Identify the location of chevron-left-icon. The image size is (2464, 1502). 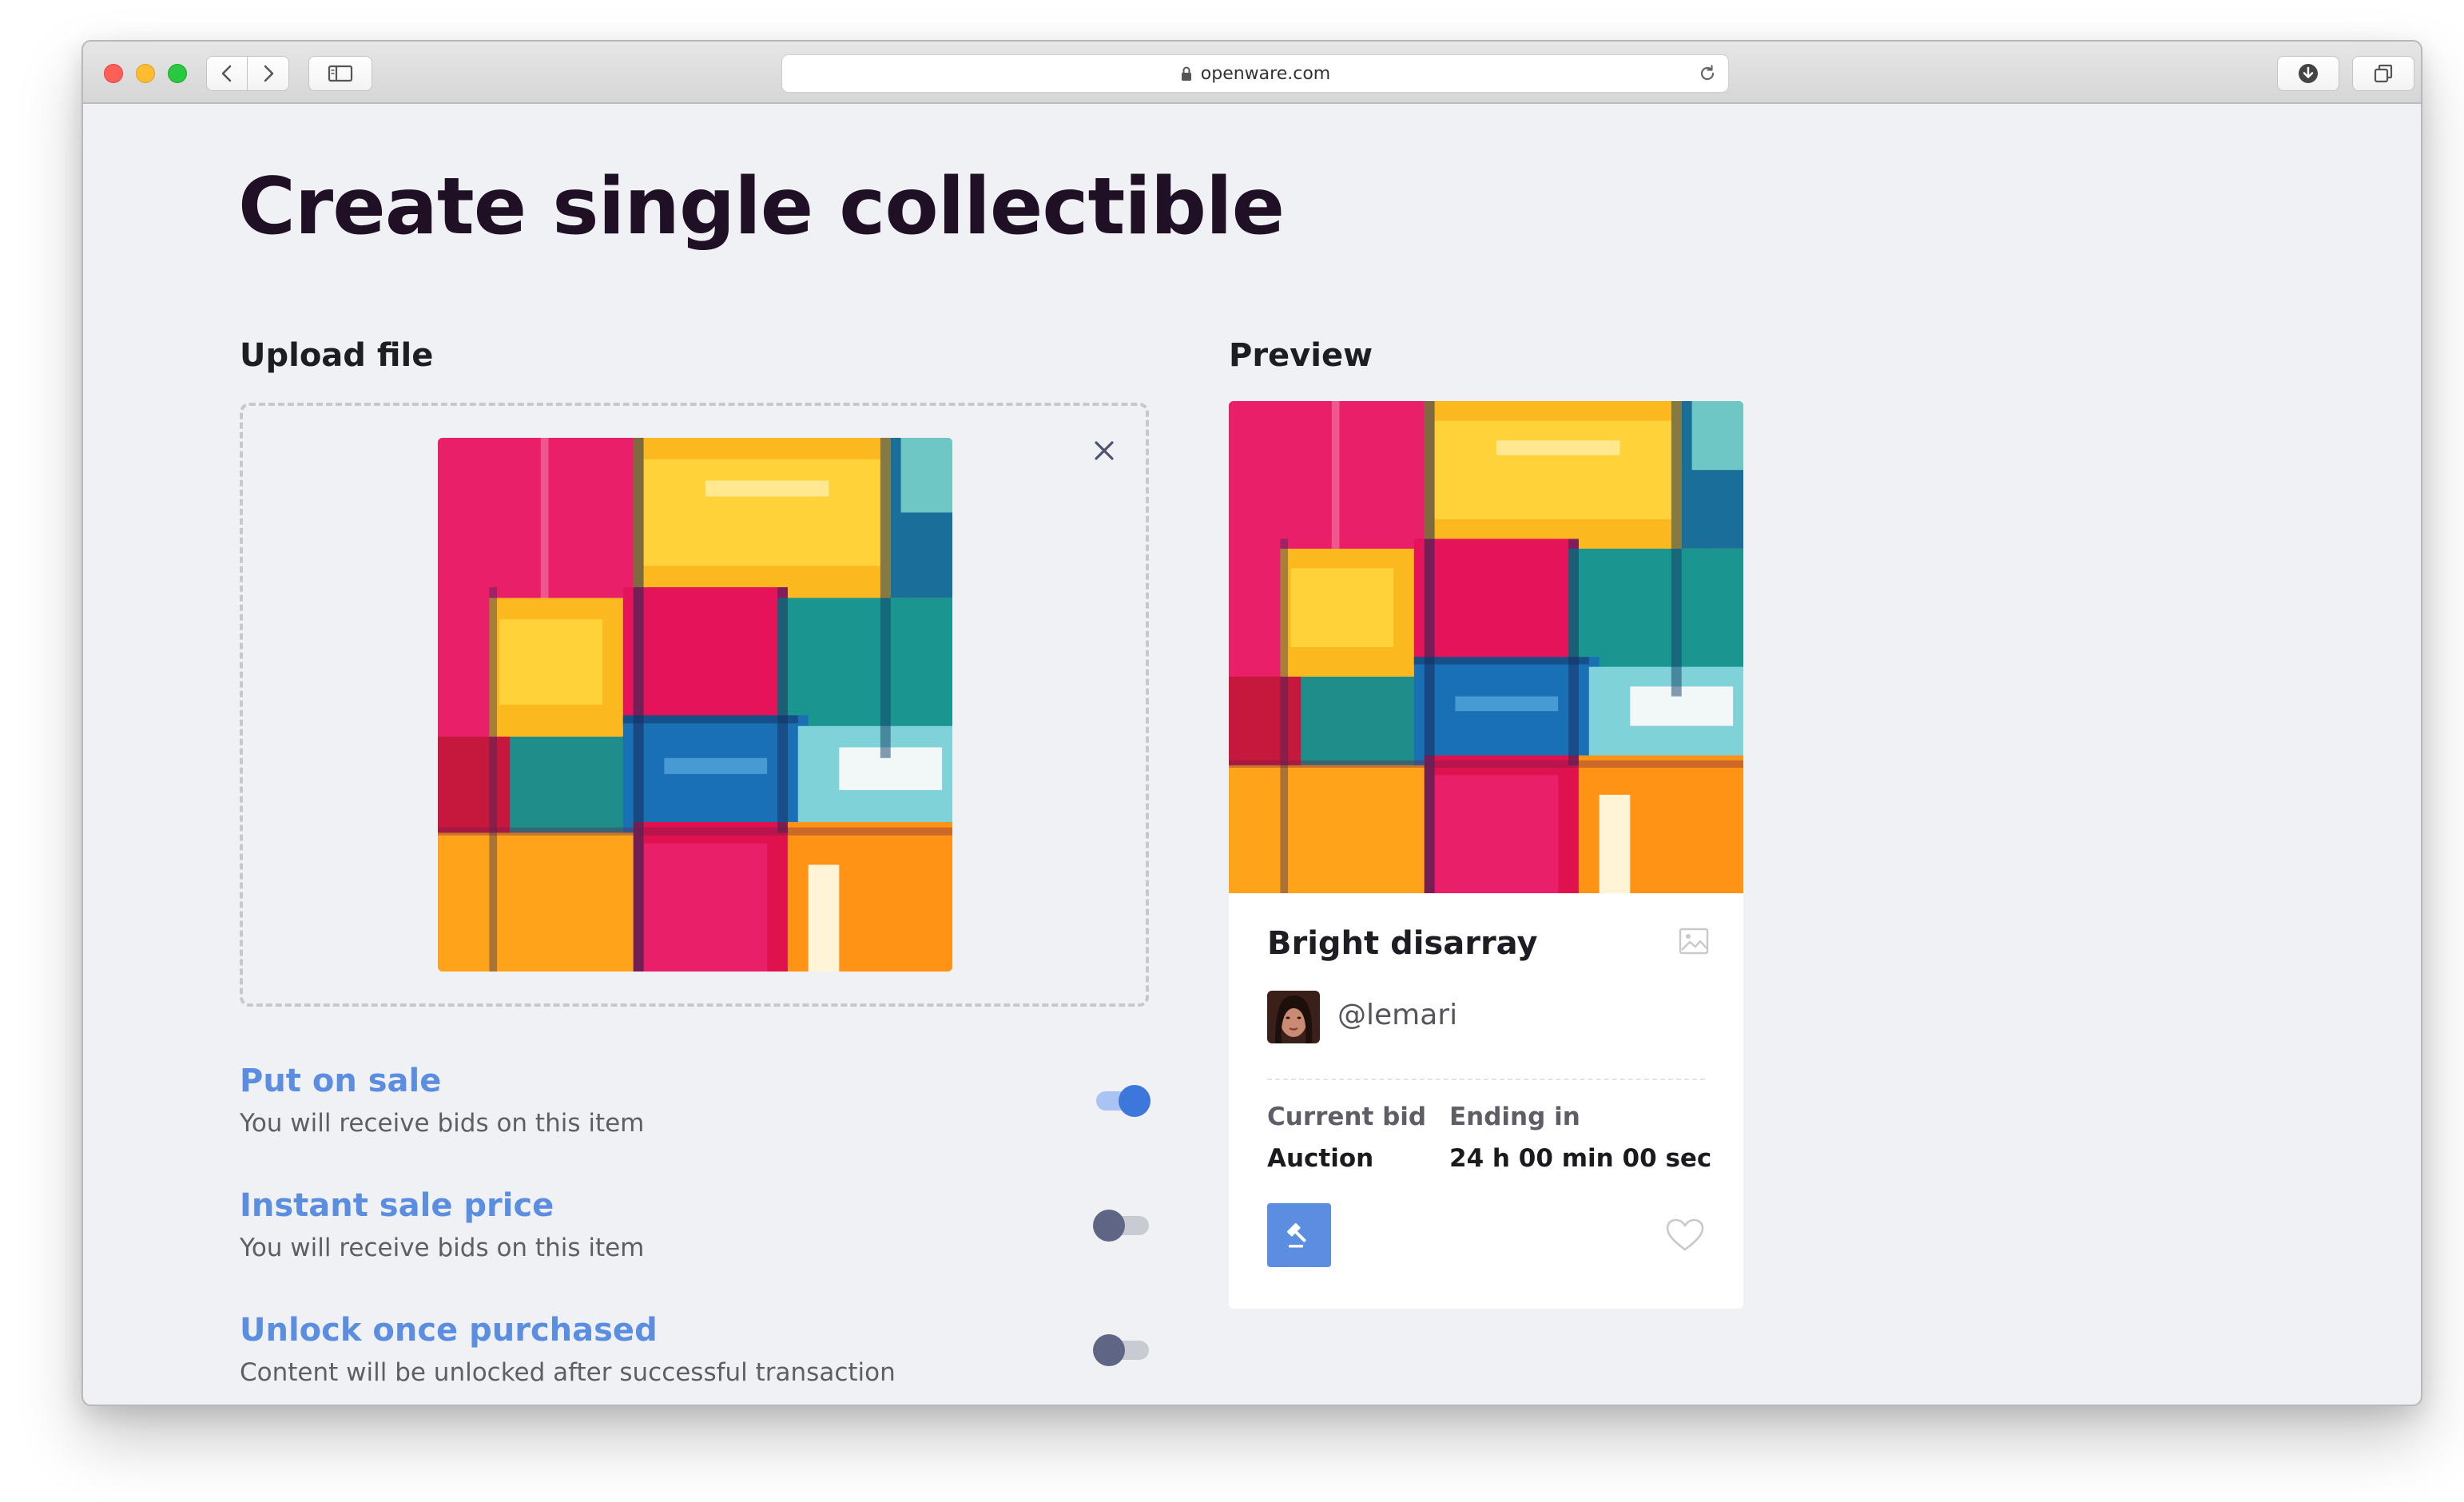
(226, 73).